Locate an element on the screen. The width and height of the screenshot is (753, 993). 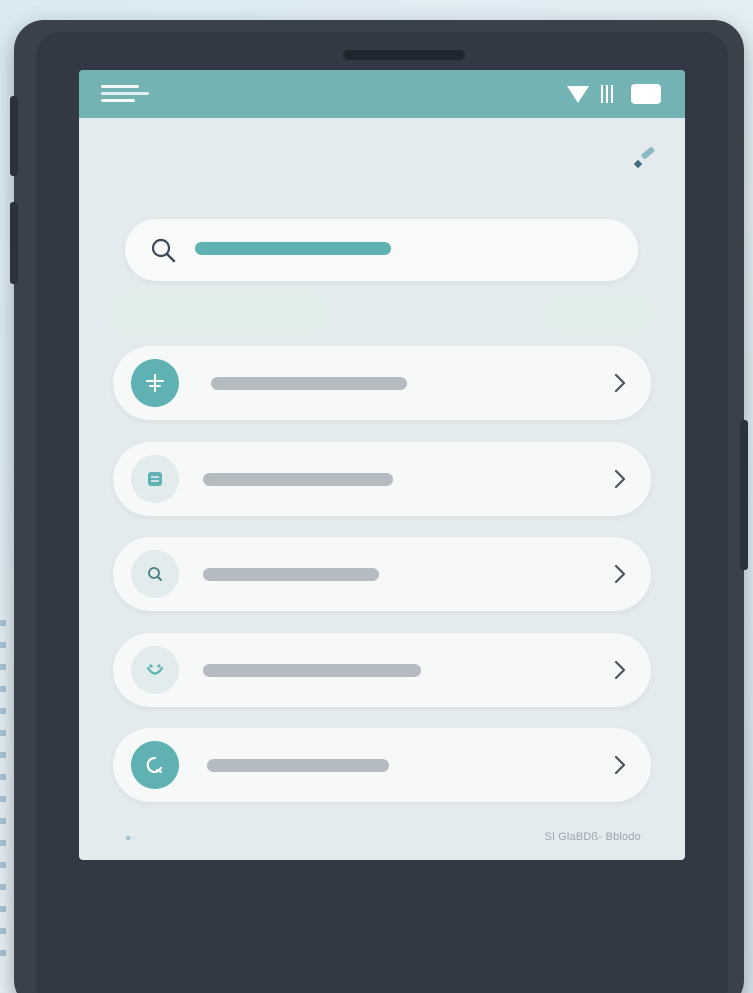
signal-icon is located at coordinates (607, 94).